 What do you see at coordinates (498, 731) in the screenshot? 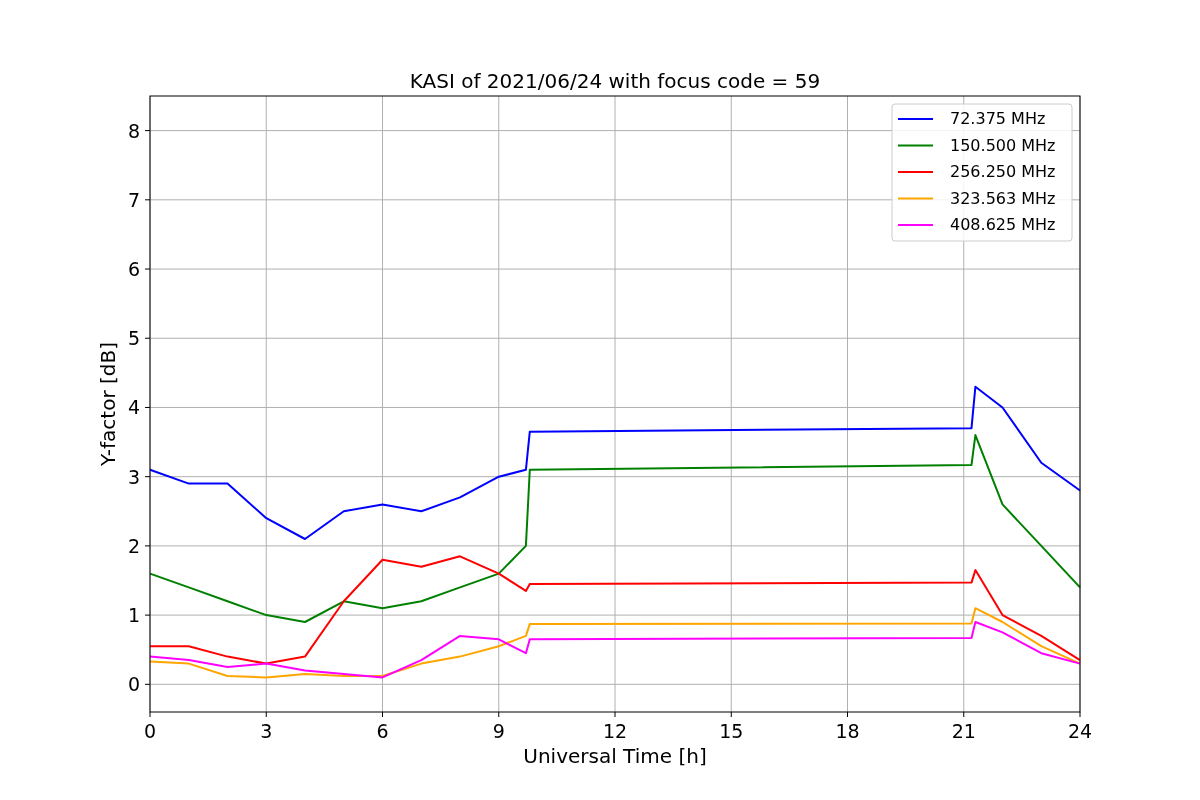
I see `tick-label: 9` at bounding box center [498, 731].